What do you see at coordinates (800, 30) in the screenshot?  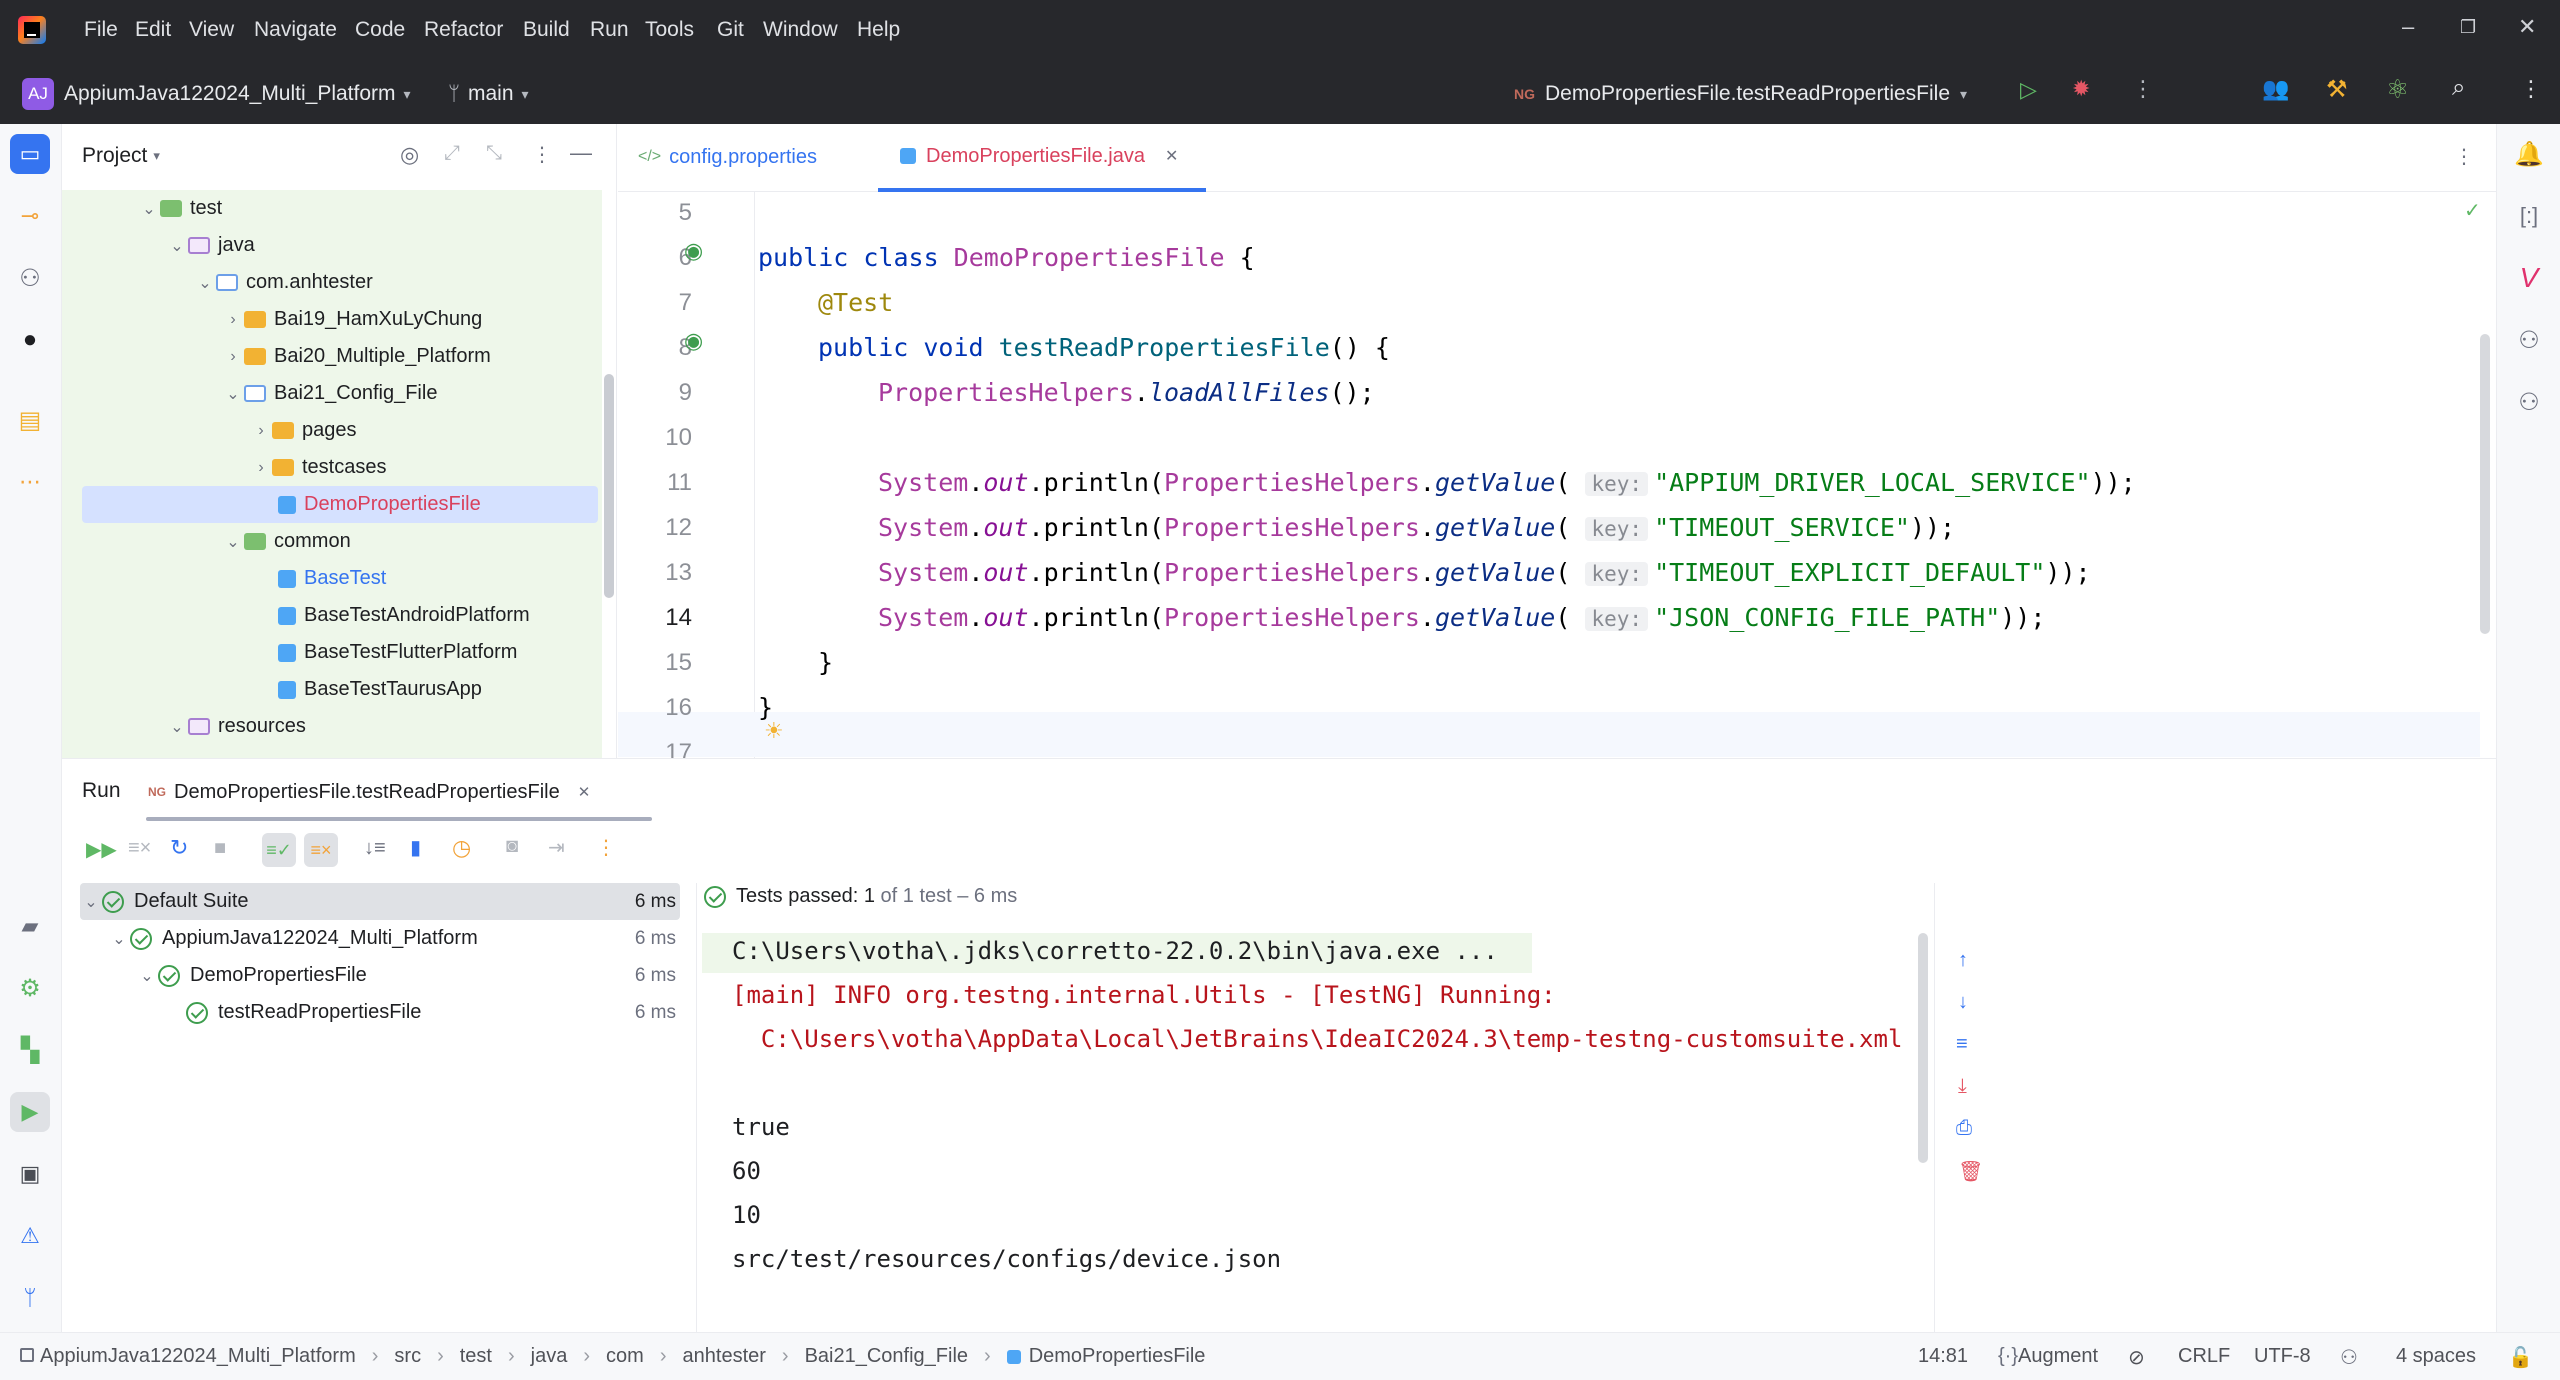 I see `menu-window: Window` at bounding box center [800, 30].